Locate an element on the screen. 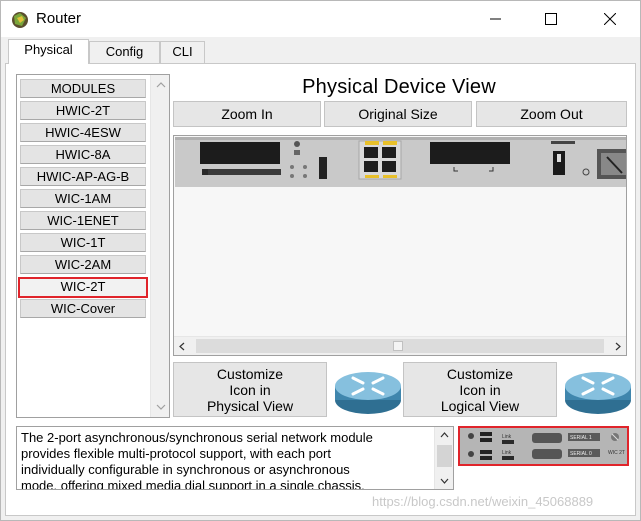  zoom-out-button: Zoom Out is located at coordinates (551, 114).